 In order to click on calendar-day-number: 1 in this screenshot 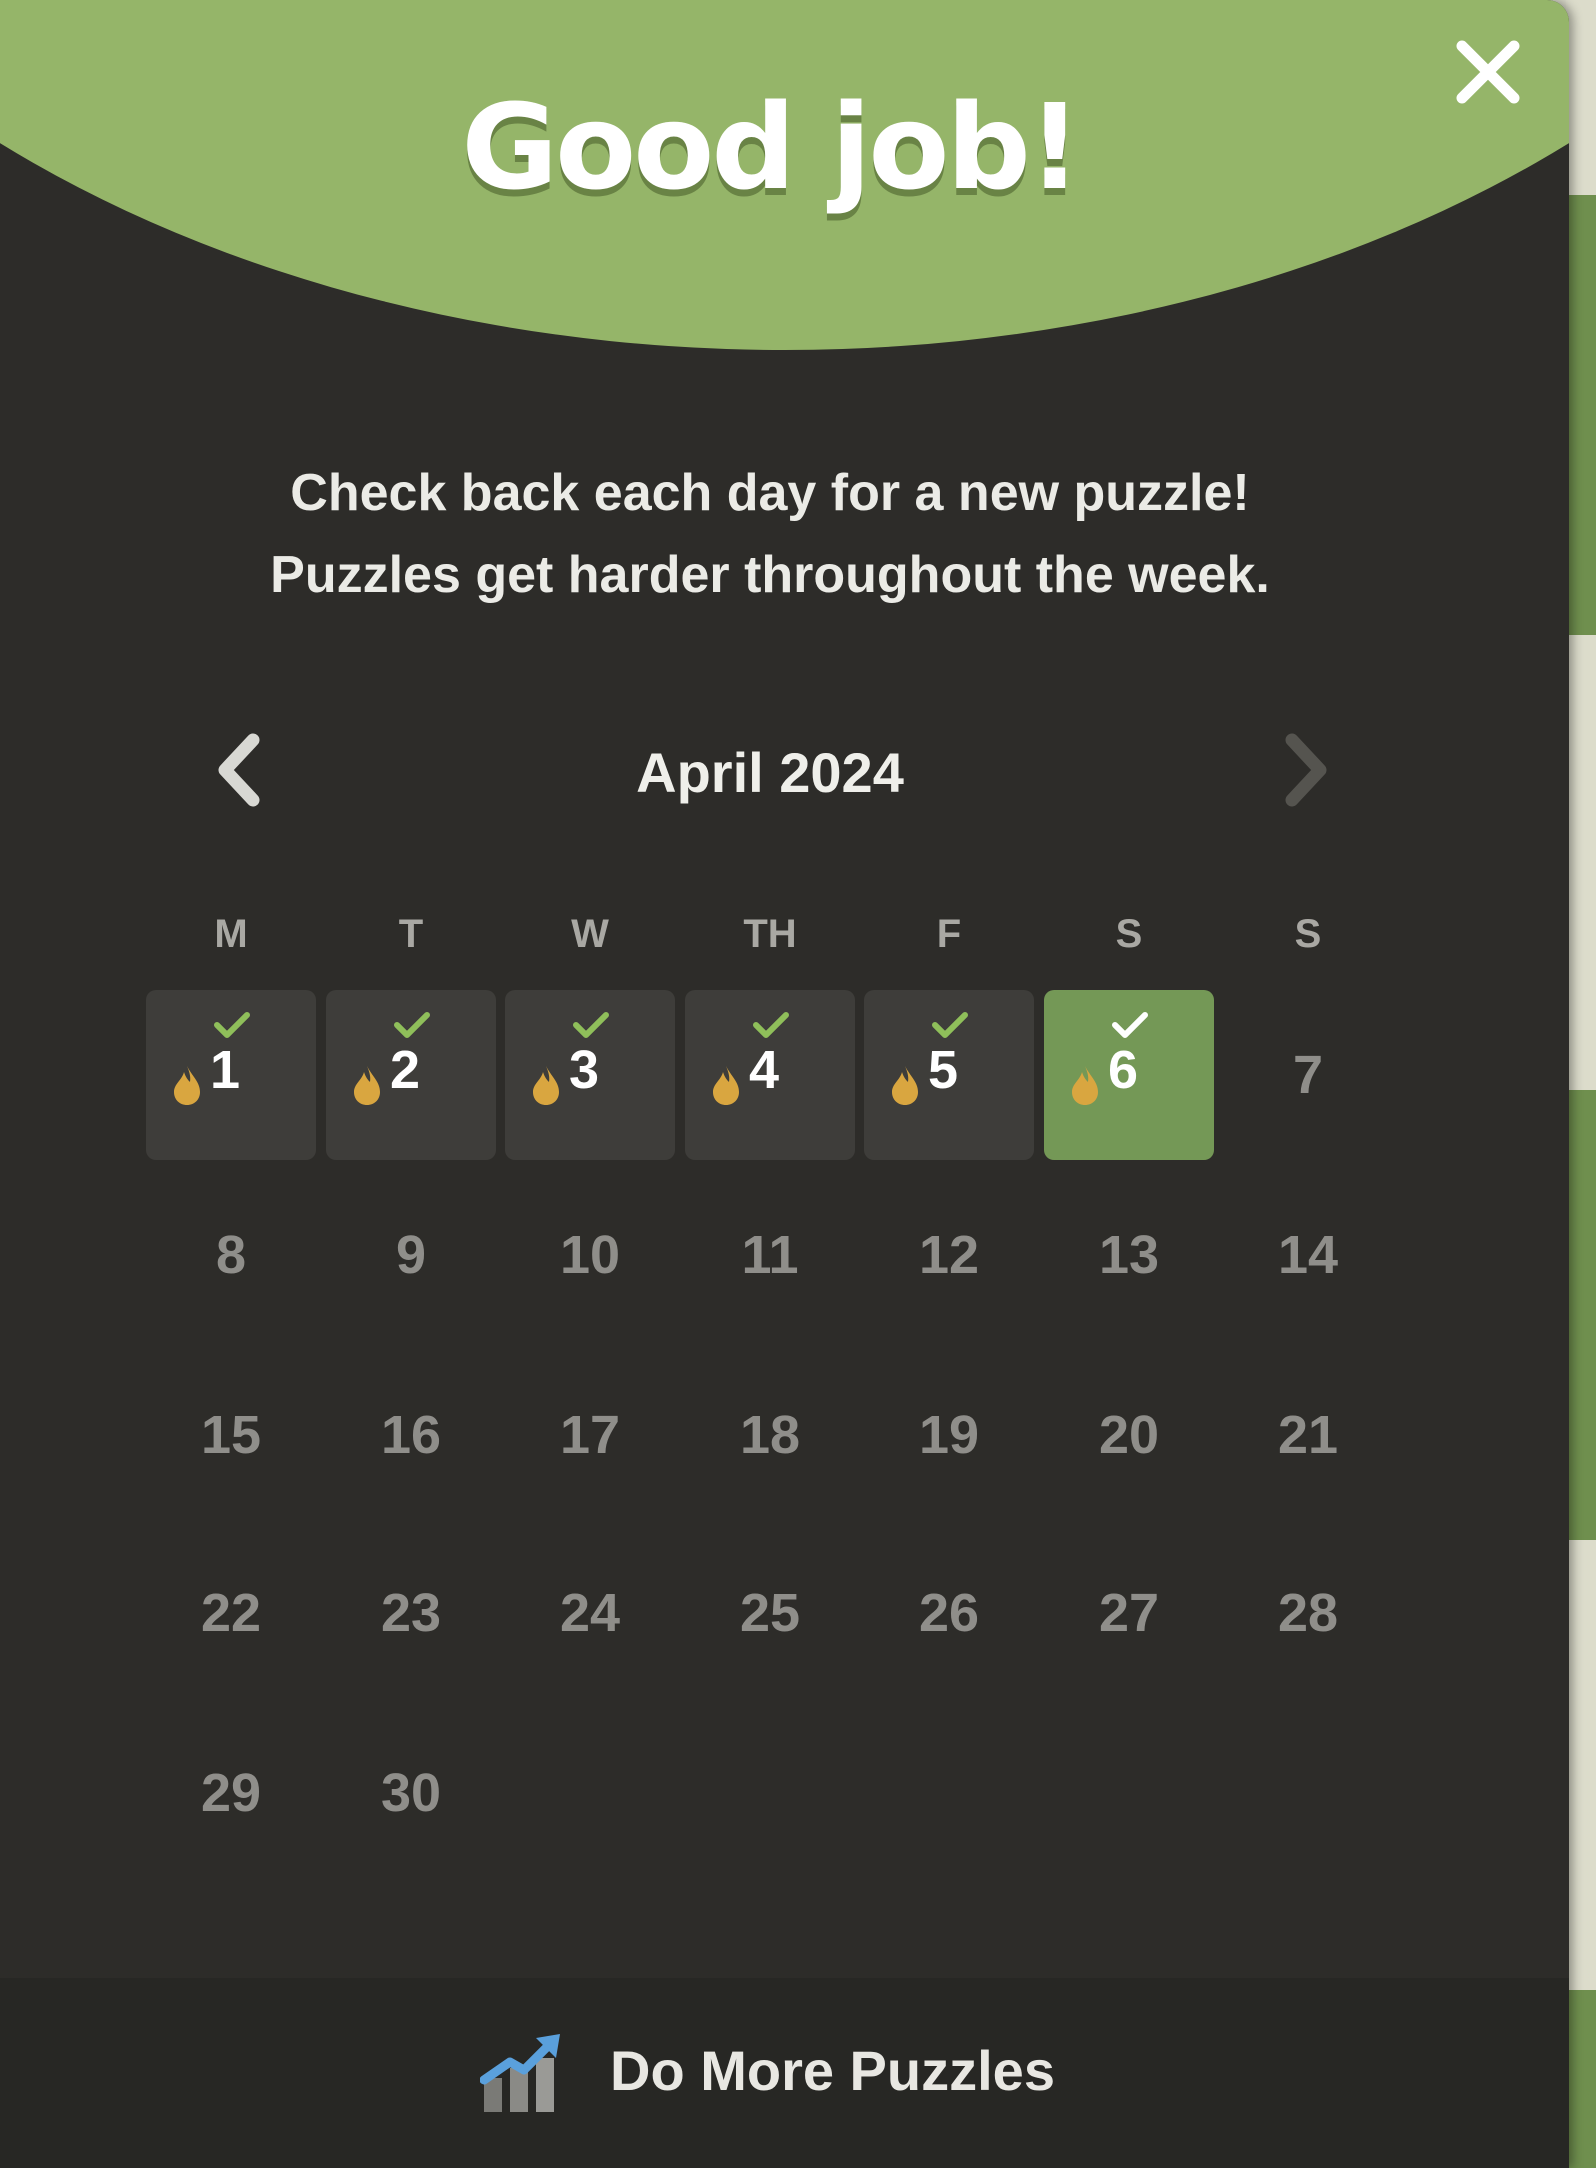, I will do `click(225, 1070)`.